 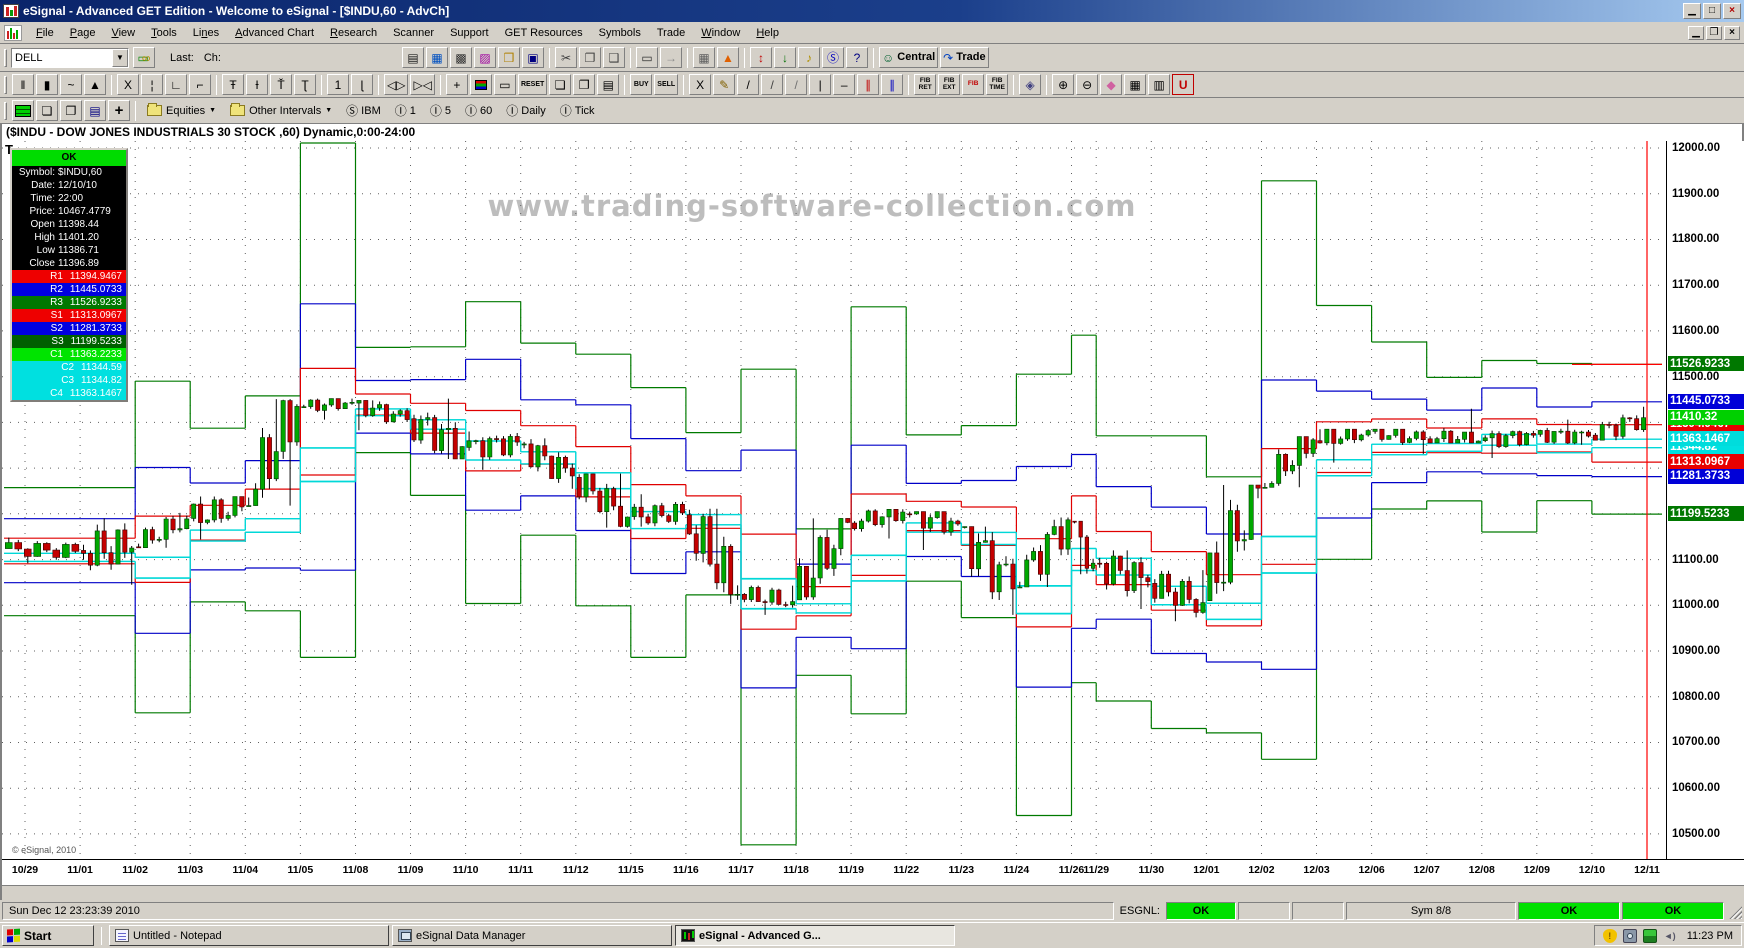 What do you see at coordinates (123, 33) in the screenshot?
I see `menu-view: View` at bounding box center [123, 33].